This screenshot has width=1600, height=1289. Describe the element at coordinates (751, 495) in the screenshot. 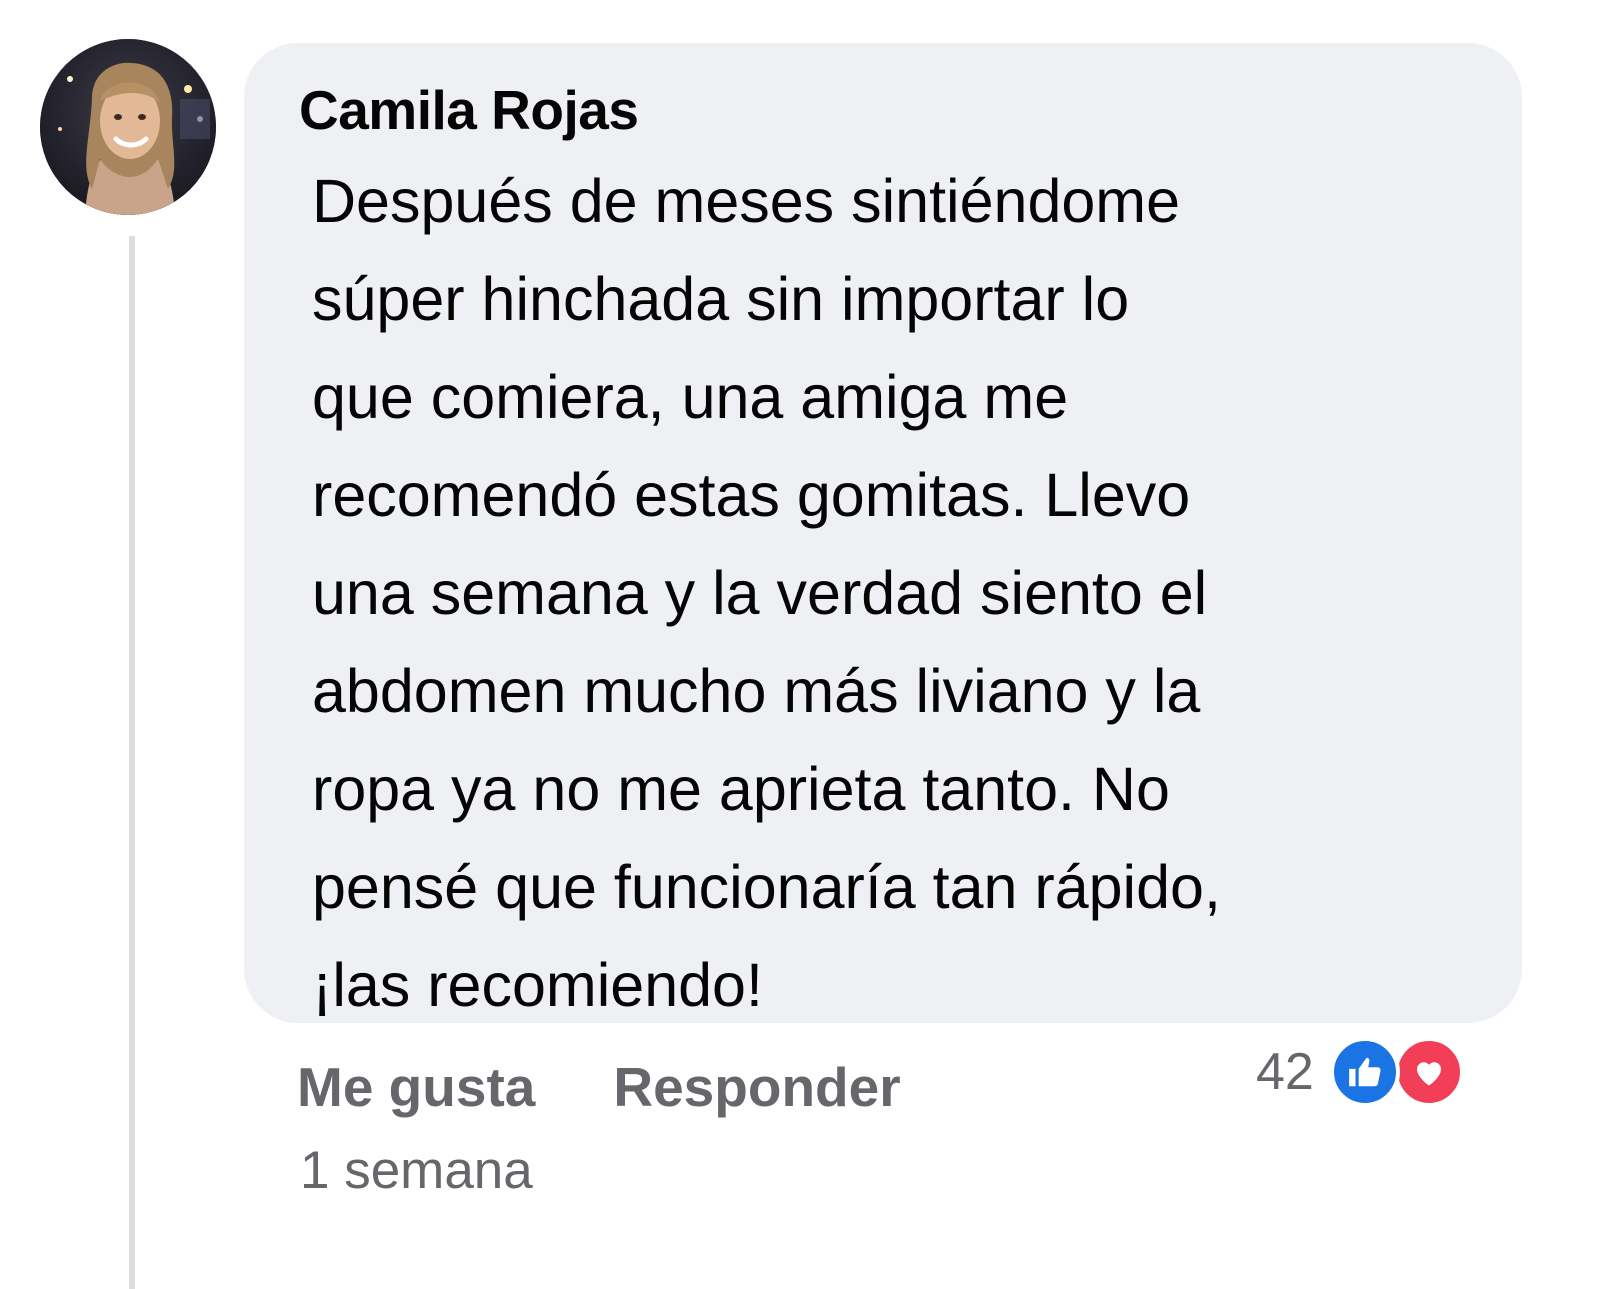

I see `comment-text-line: recomendó estas gomitas. Llevo` at that location.